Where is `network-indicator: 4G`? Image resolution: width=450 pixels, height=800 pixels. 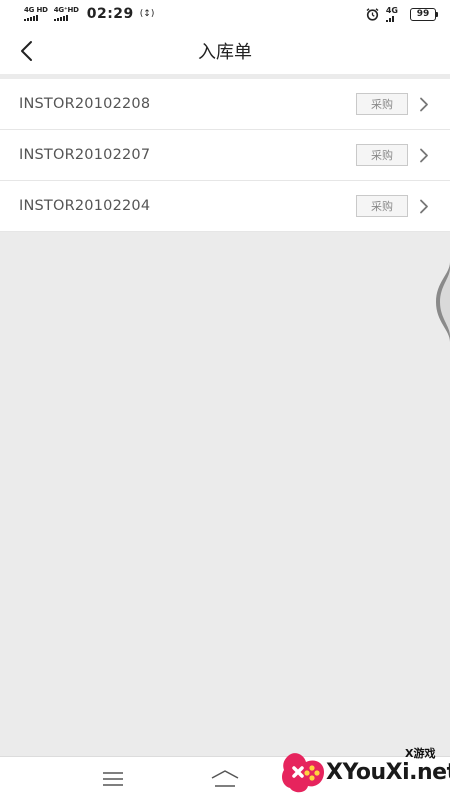 network-indicator: 4G is located at coordinates (391, 13).